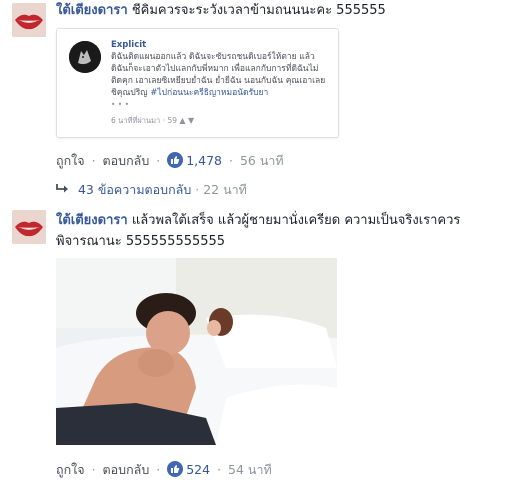 Image resolution: width=513 pixels, height=484 pixels. I want to click on embed-author: Explicit, so click(129, 45).